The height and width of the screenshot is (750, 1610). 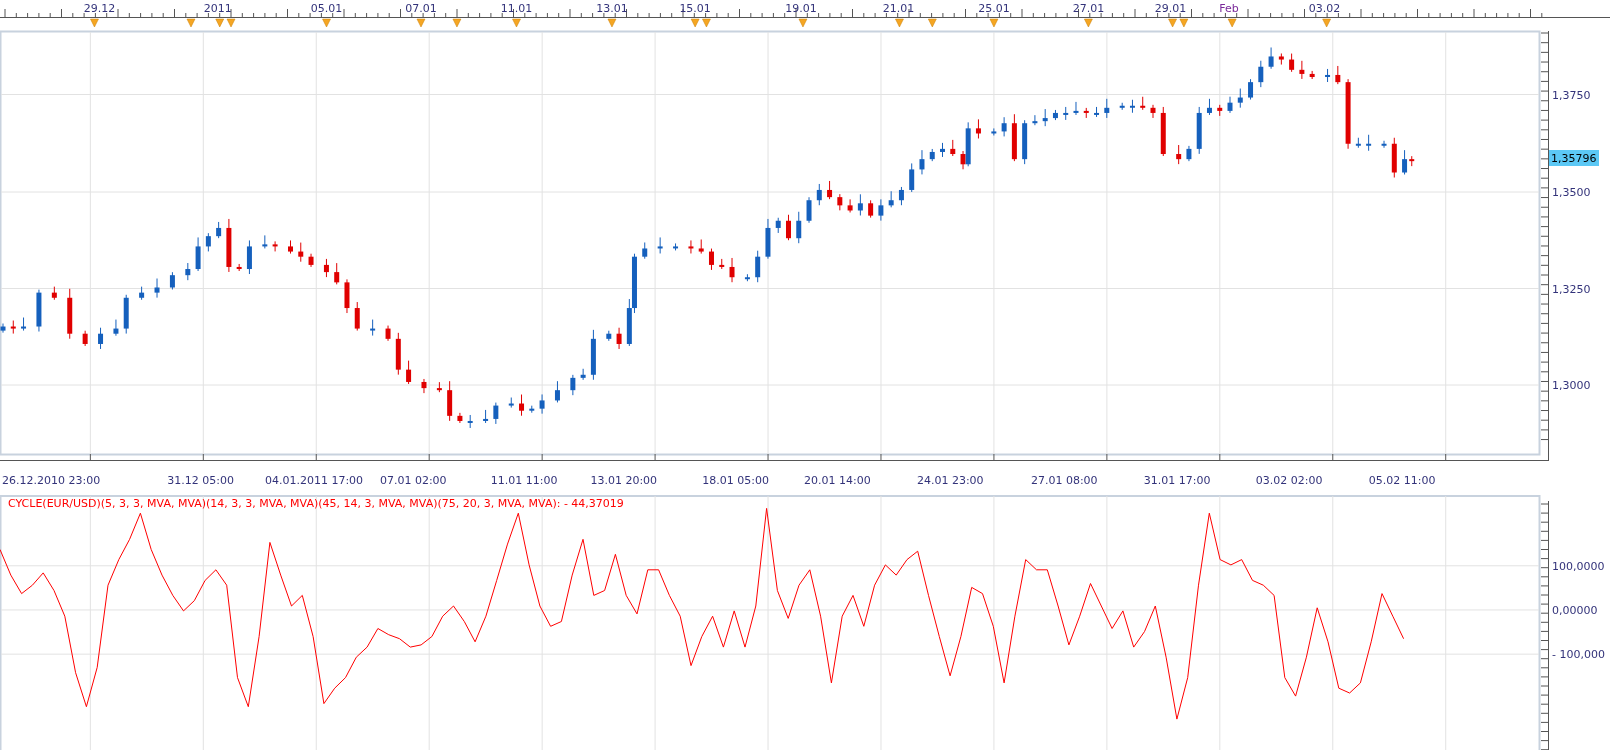 I want to click on date-label: 21.01, so click(x=898, y=8).